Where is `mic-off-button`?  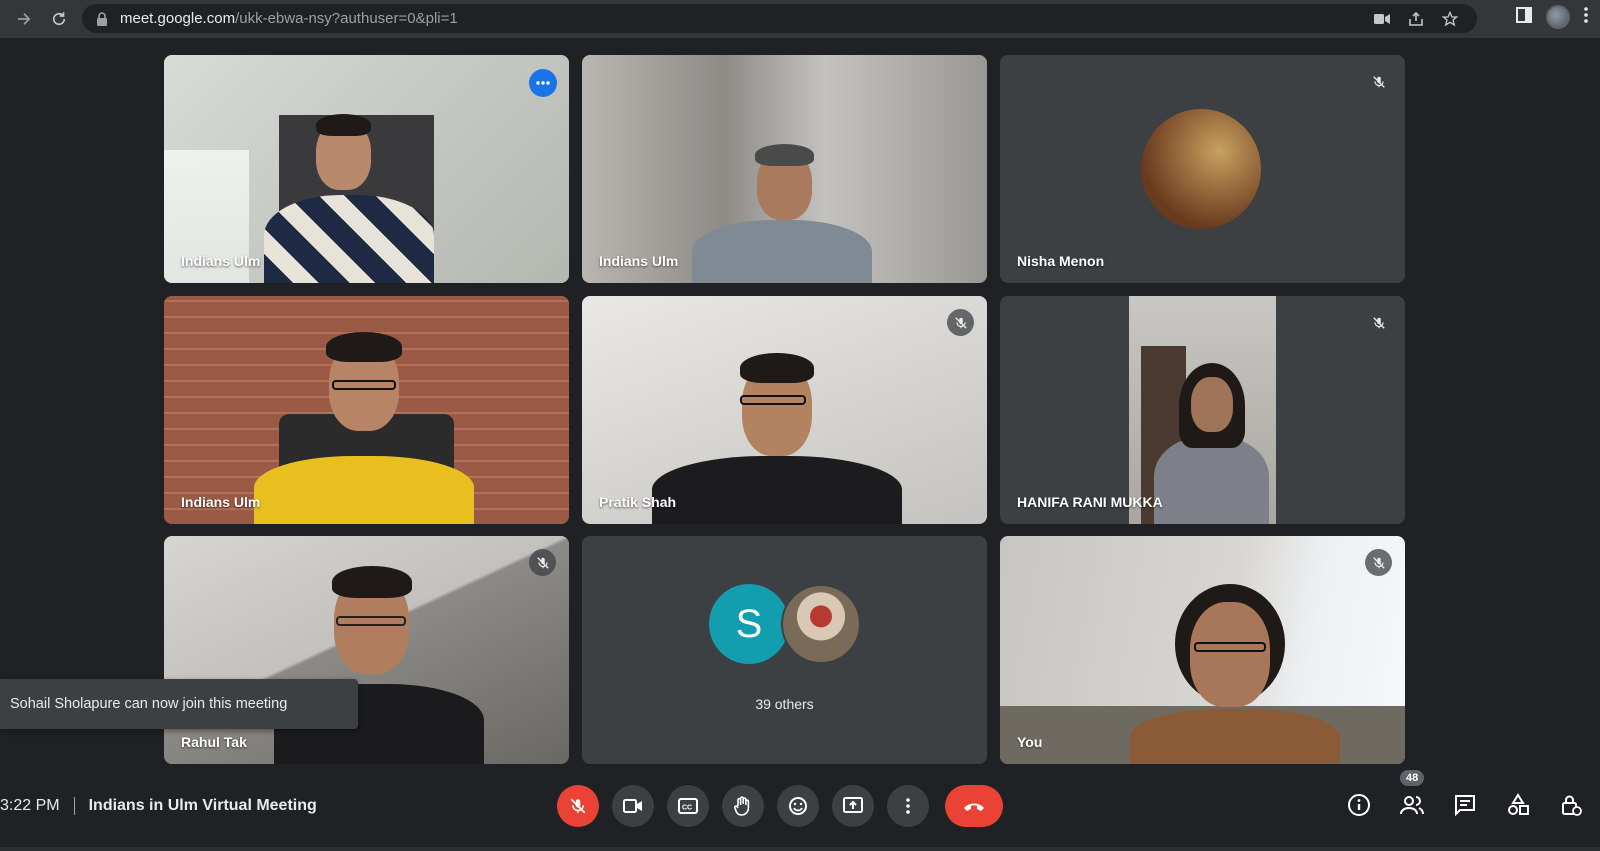
mic-off-button is located at coordinates (578, 806).